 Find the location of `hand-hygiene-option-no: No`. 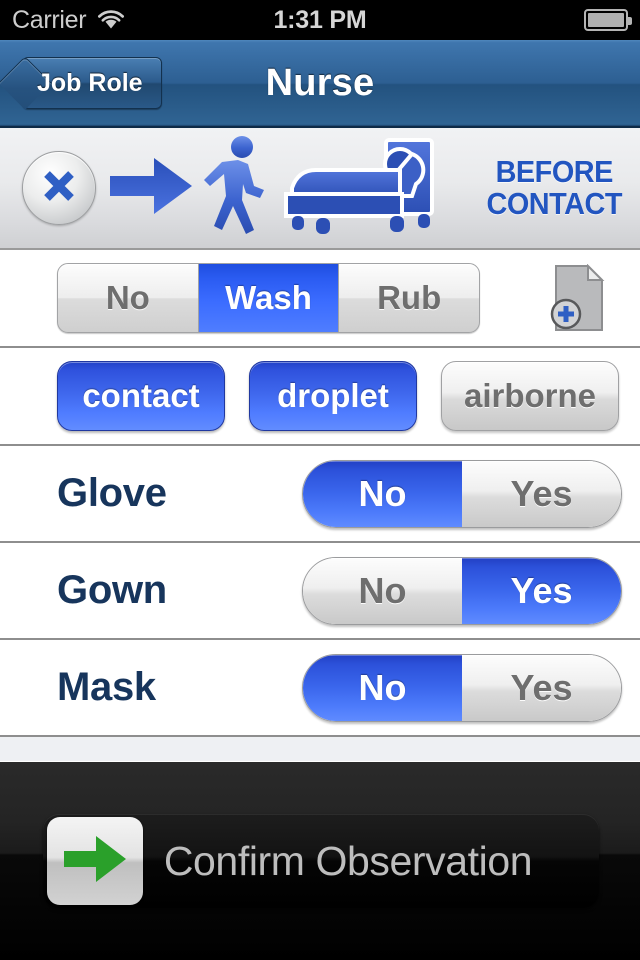

hand-hygiene-option-no: No is located at coordinates (128, 298).